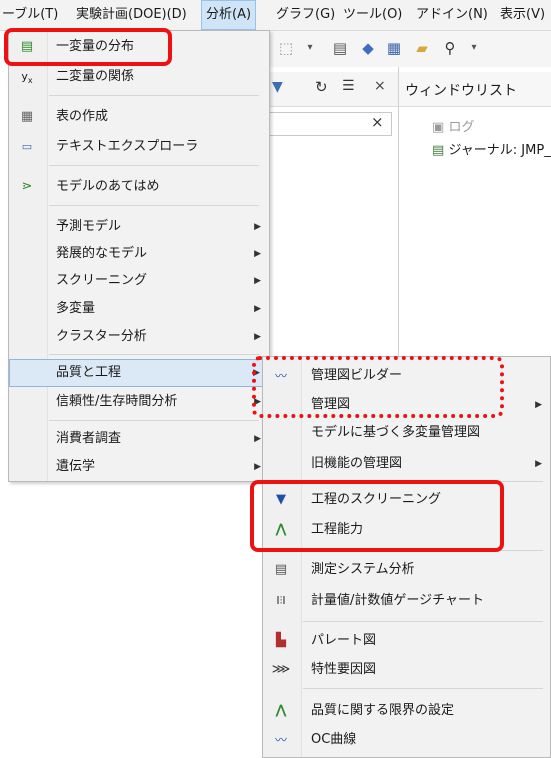 The height and width of the screenshot is (758, 551). What do you see at coordinates (281, 600) in the screenshot?
I see `gauge-chart-icon: I⫶I` at bounding box center [281, 600].